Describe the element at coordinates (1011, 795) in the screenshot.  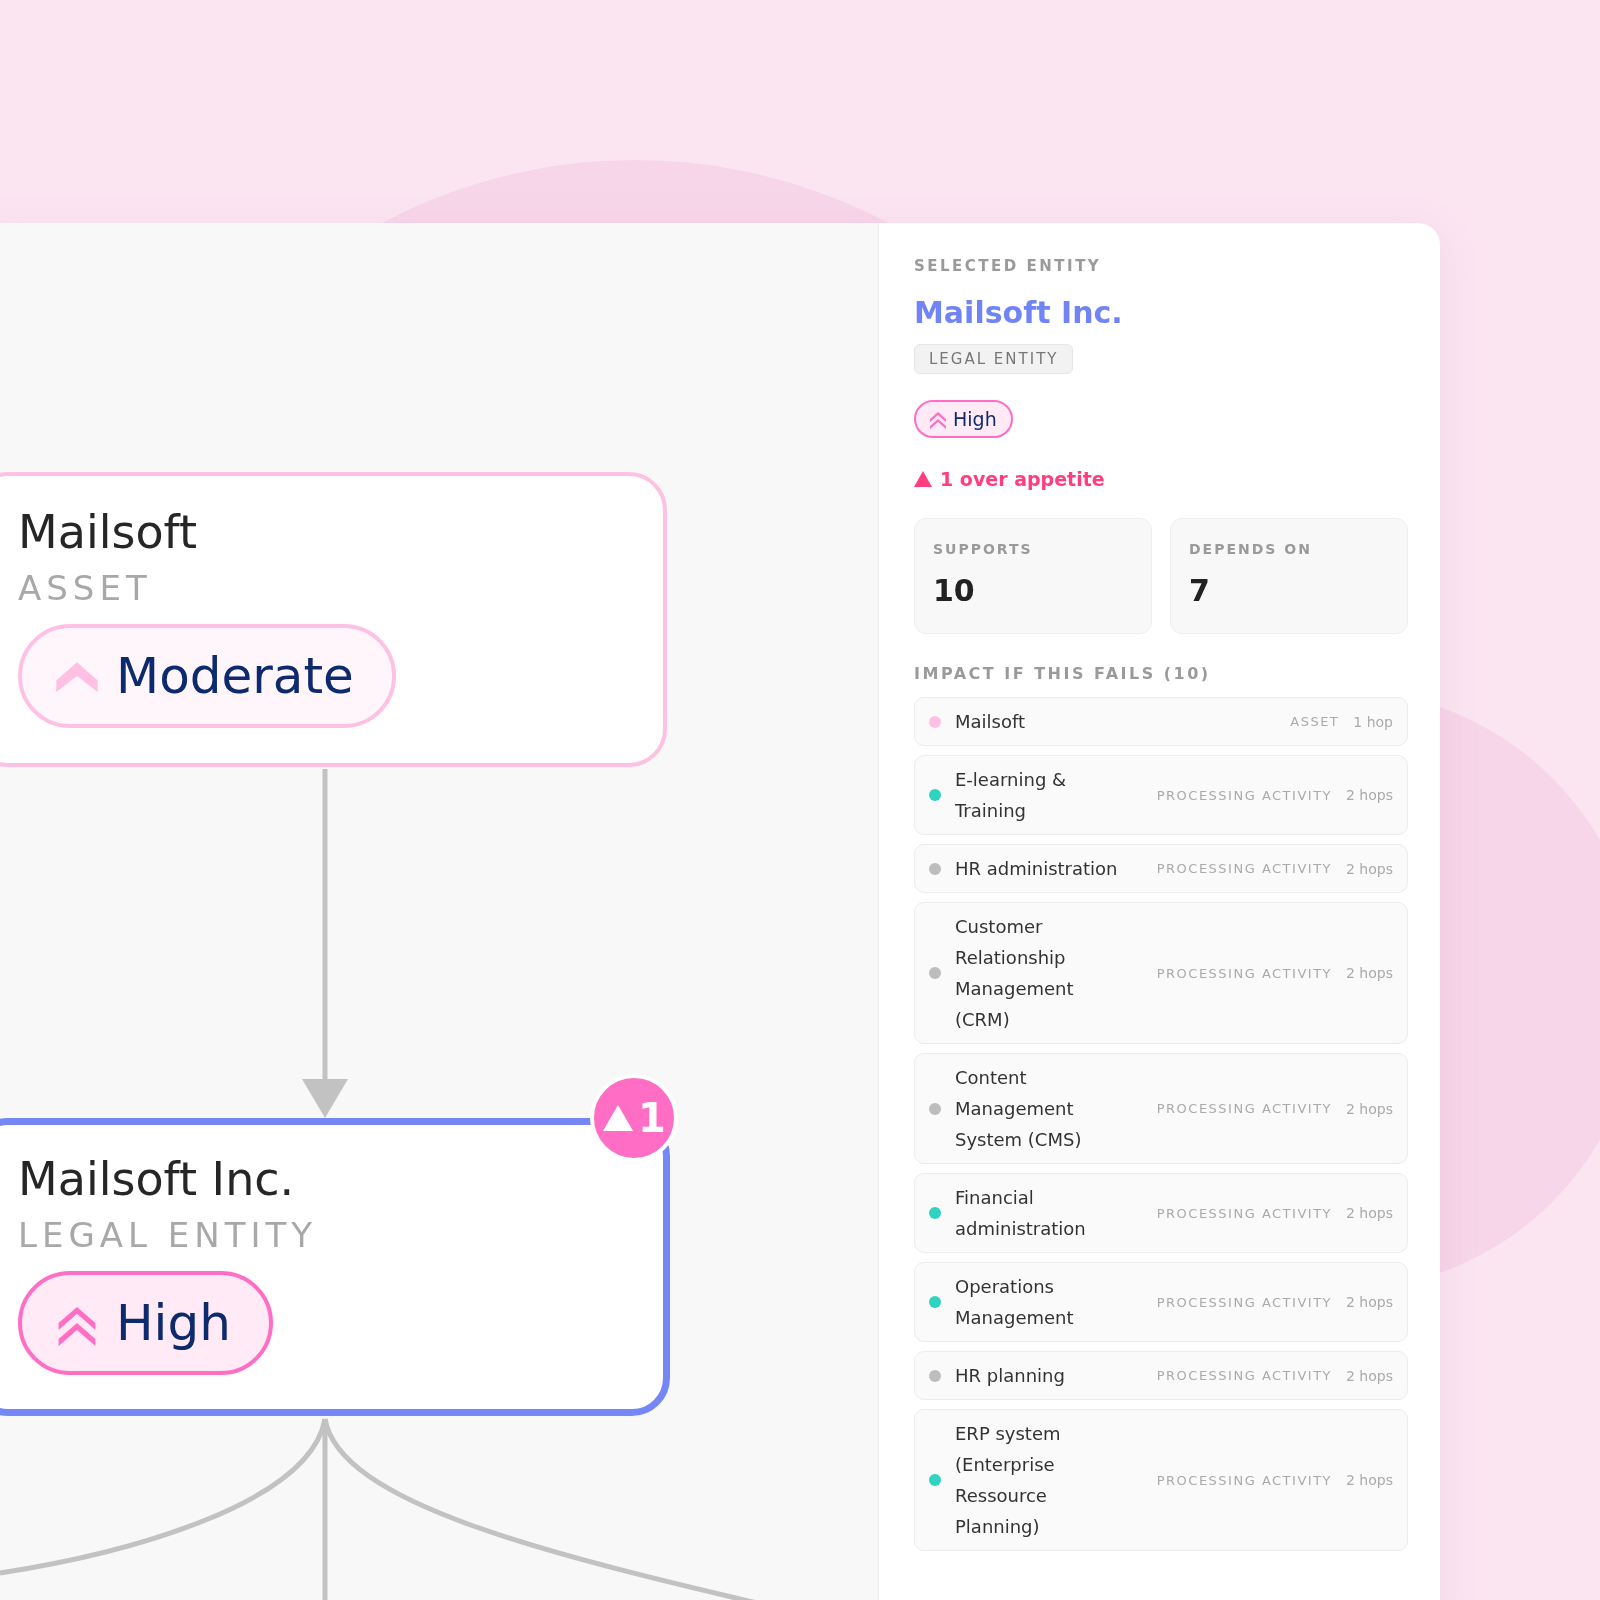
I see `entity-name: E-learning & Training` at that location.